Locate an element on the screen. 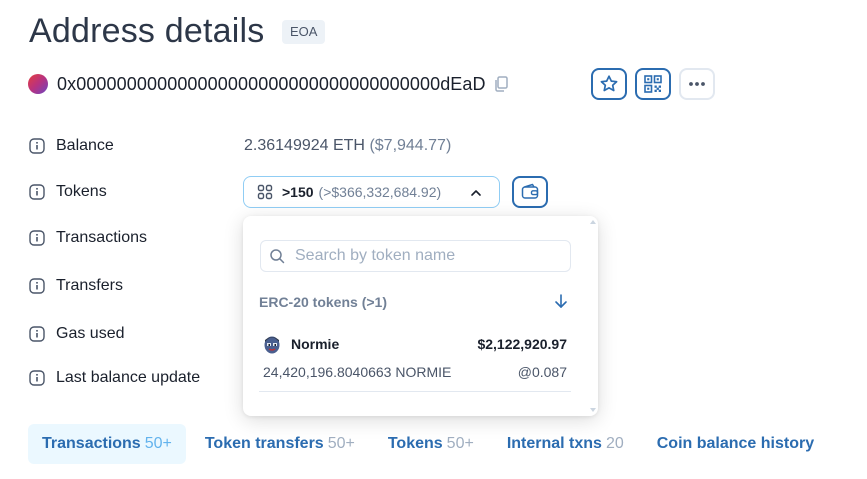 This screenshot has width=867, height=479. tab-token-transfers: Token transfers 50+ is located at coordinates (280, 444).